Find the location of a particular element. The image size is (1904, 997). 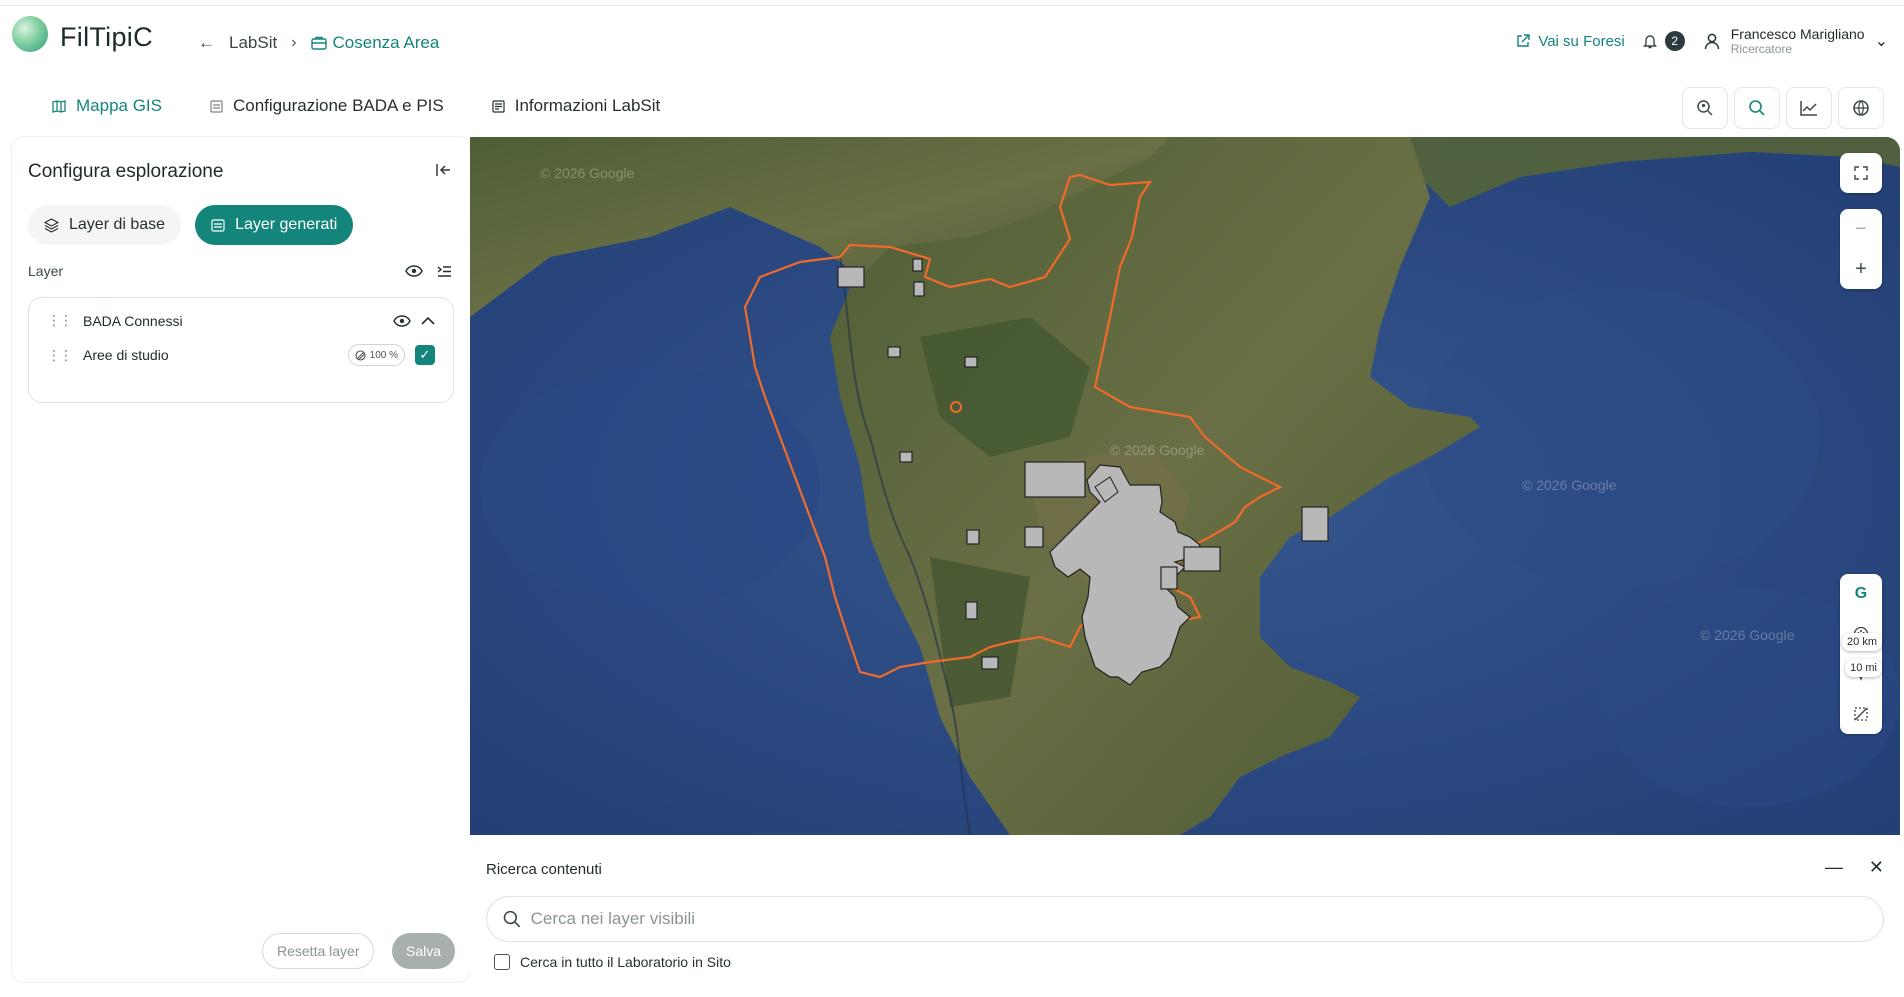

breadcrumb-root: LabSit is located at coordinates (253, 43).